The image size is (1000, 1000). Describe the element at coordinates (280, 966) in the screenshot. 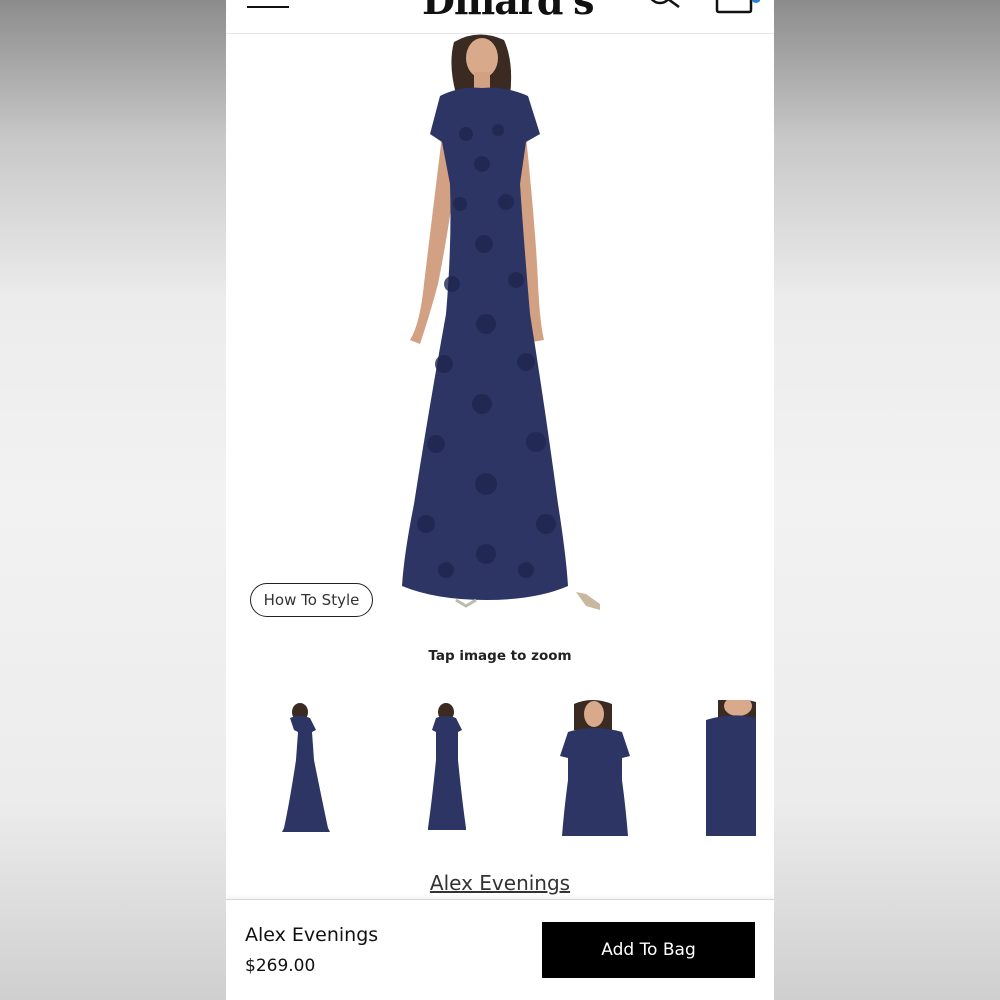

I see `product-price: $269.00` at that location.